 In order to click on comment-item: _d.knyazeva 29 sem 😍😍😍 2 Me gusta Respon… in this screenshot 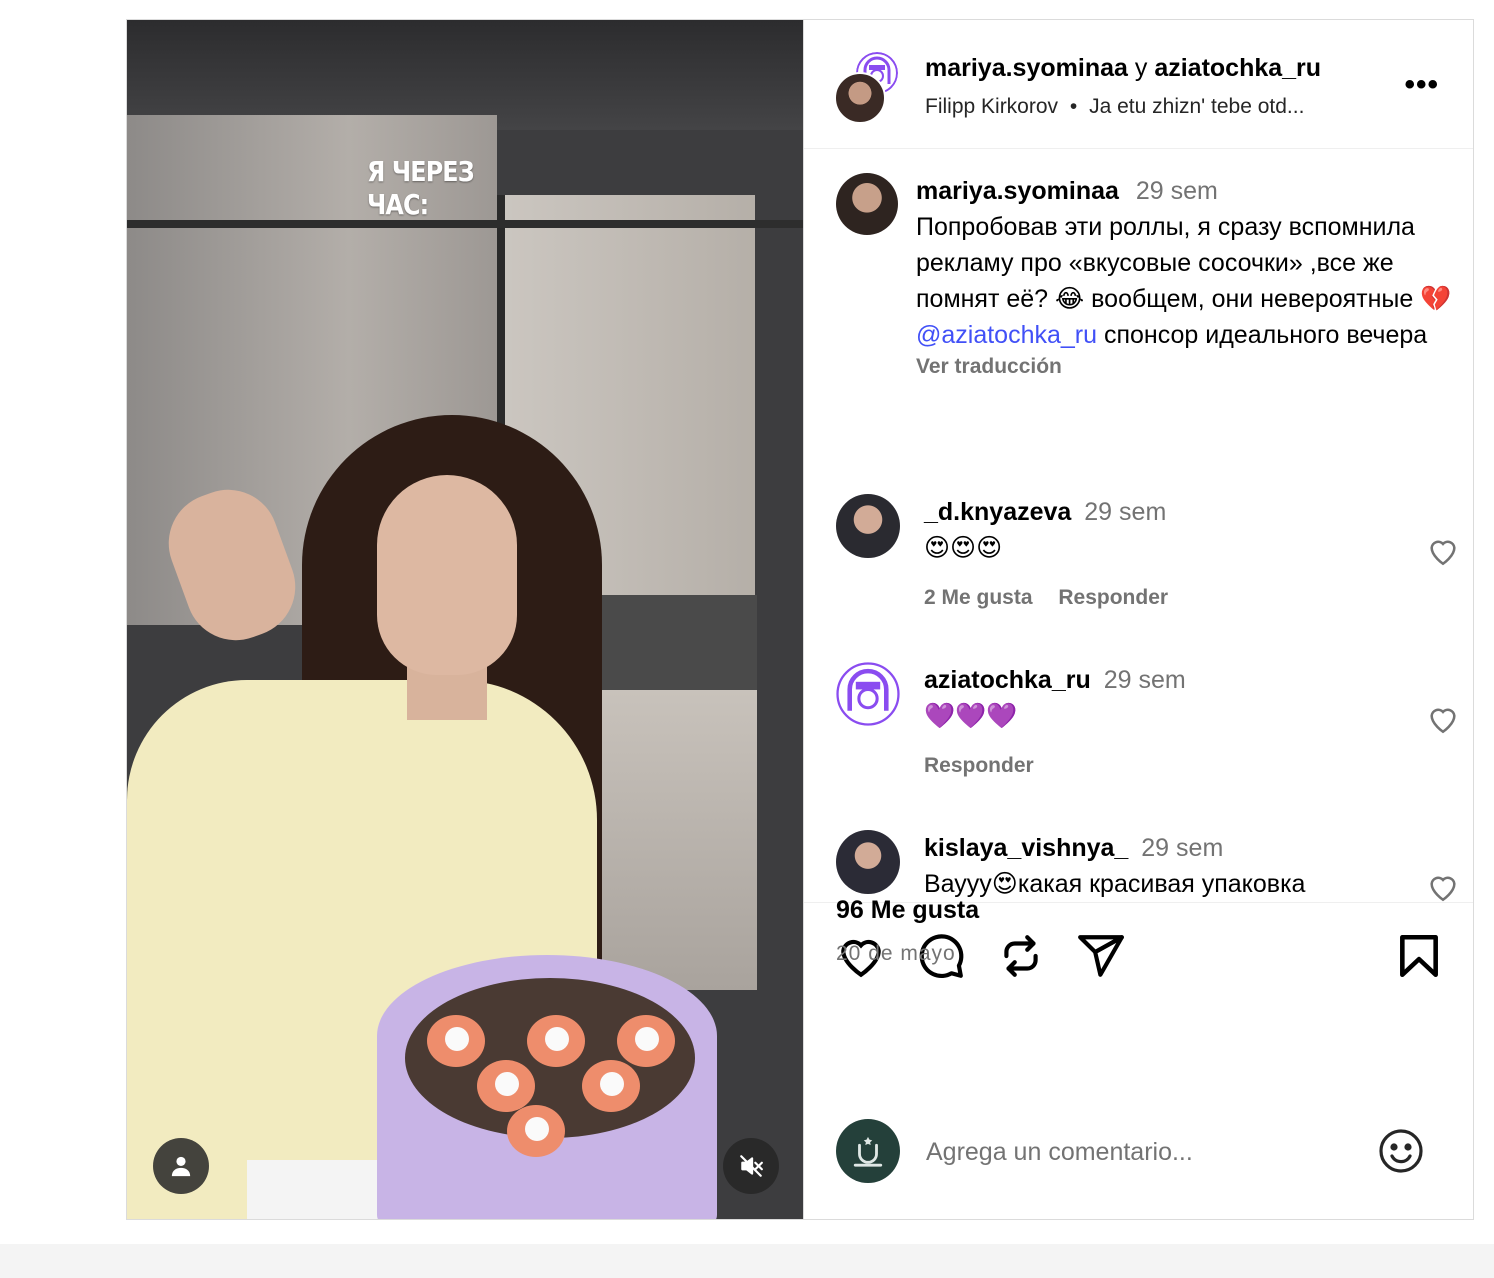, I will do `click(1146, 555)`.